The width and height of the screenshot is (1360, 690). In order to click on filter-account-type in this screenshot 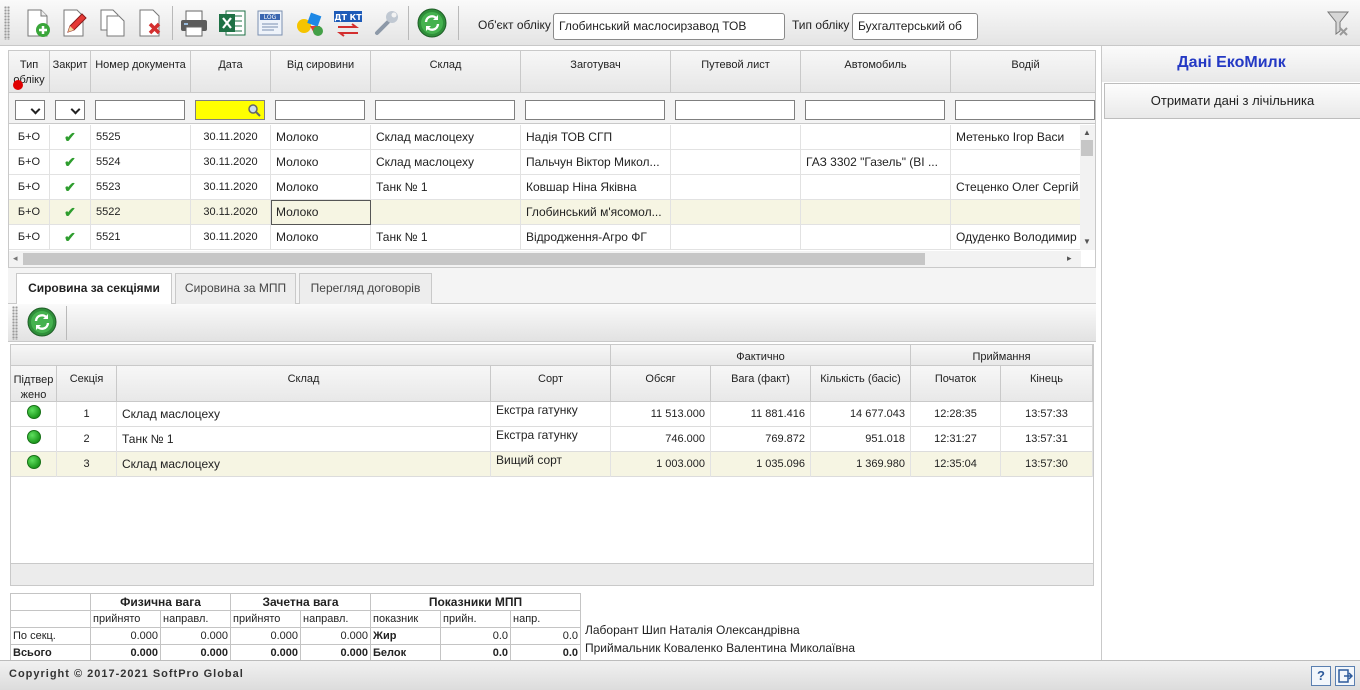, I will do `click(30, 110)`.